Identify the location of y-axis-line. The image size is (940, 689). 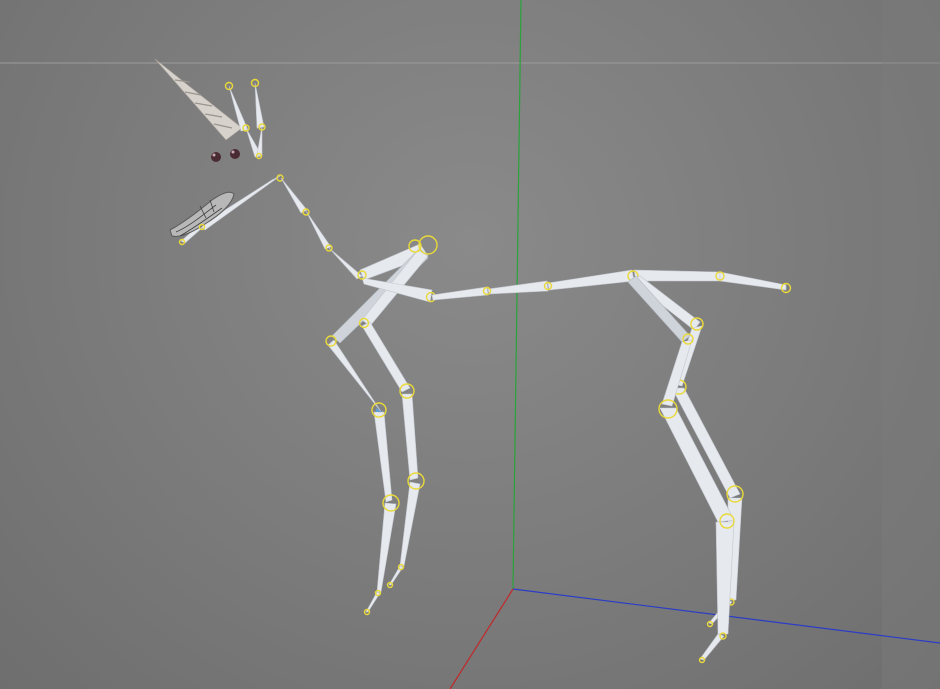
(517, 295).